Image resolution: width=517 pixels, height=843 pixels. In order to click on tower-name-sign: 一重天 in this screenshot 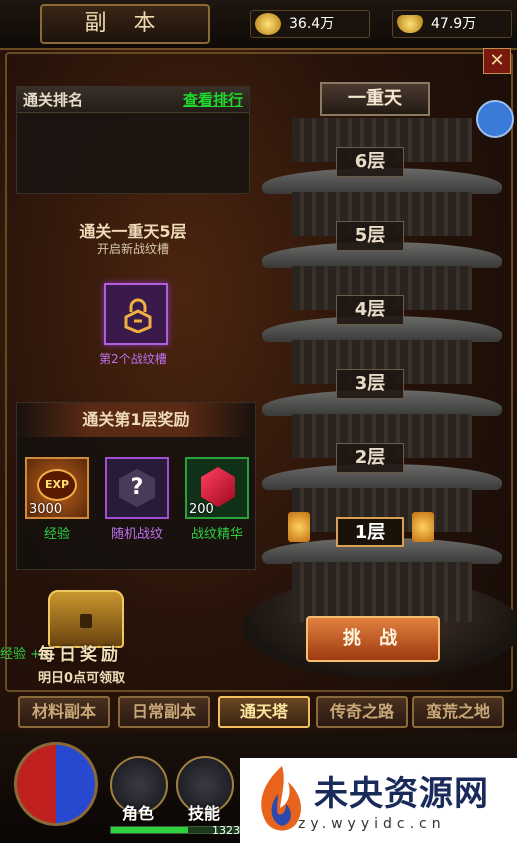, I will do `click(375, 99)`.